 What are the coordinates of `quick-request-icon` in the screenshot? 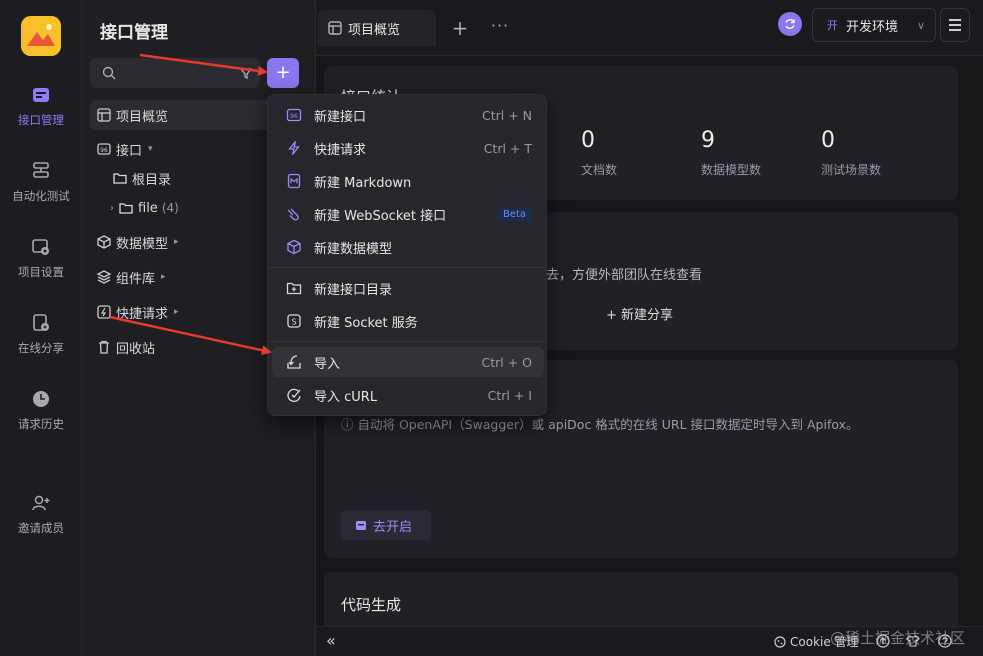 It's located at (104, 312).